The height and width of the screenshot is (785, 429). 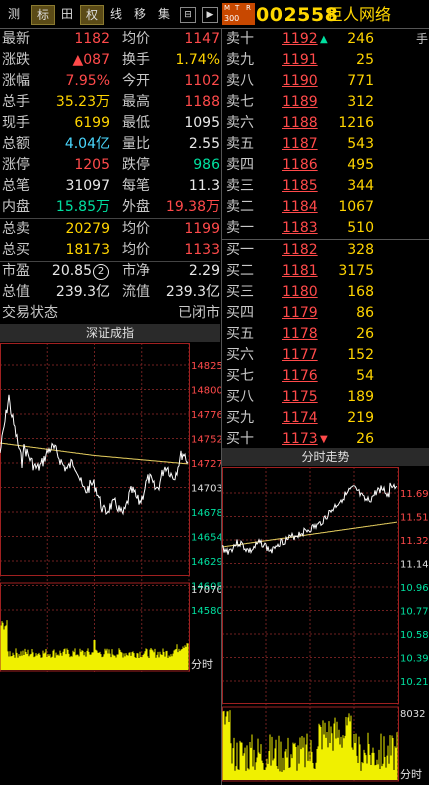 I want to click on quote-row-total-vol: 总手 35.23万 最高 1188, so click(x=110, y=102).